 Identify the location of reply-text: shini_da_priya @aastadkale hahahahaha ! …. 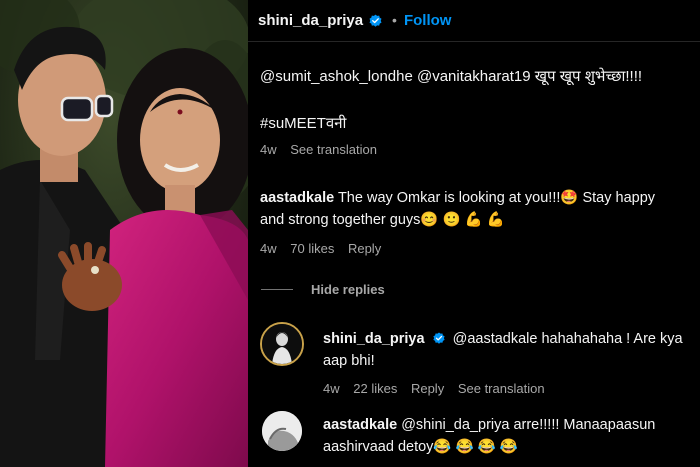
(503, 350).